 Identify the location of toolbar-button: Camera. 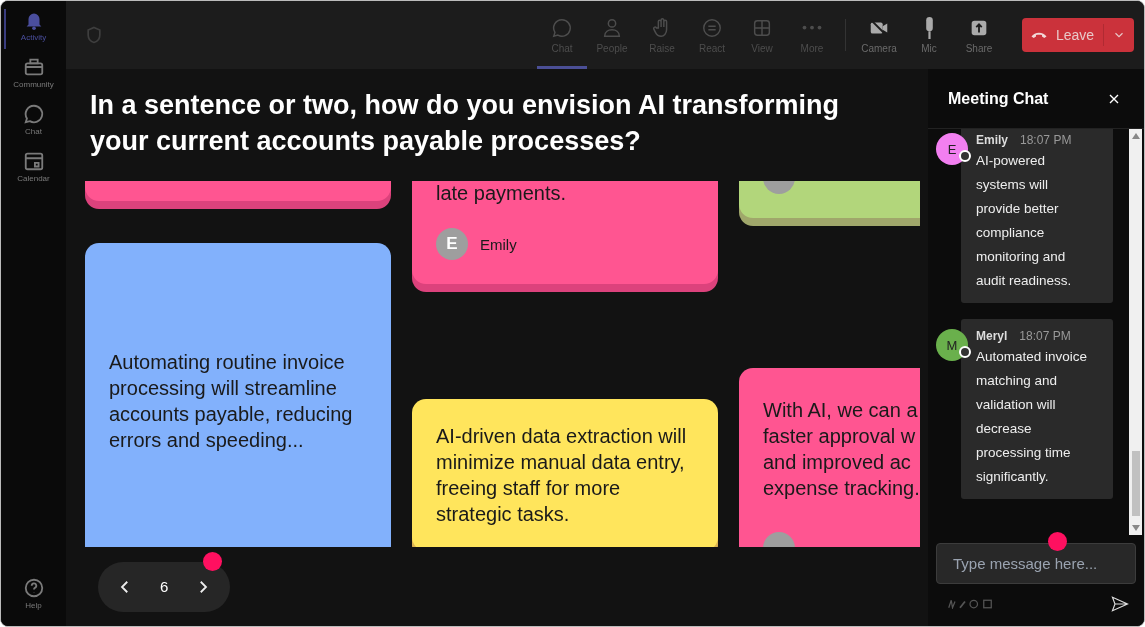
(879, 35).